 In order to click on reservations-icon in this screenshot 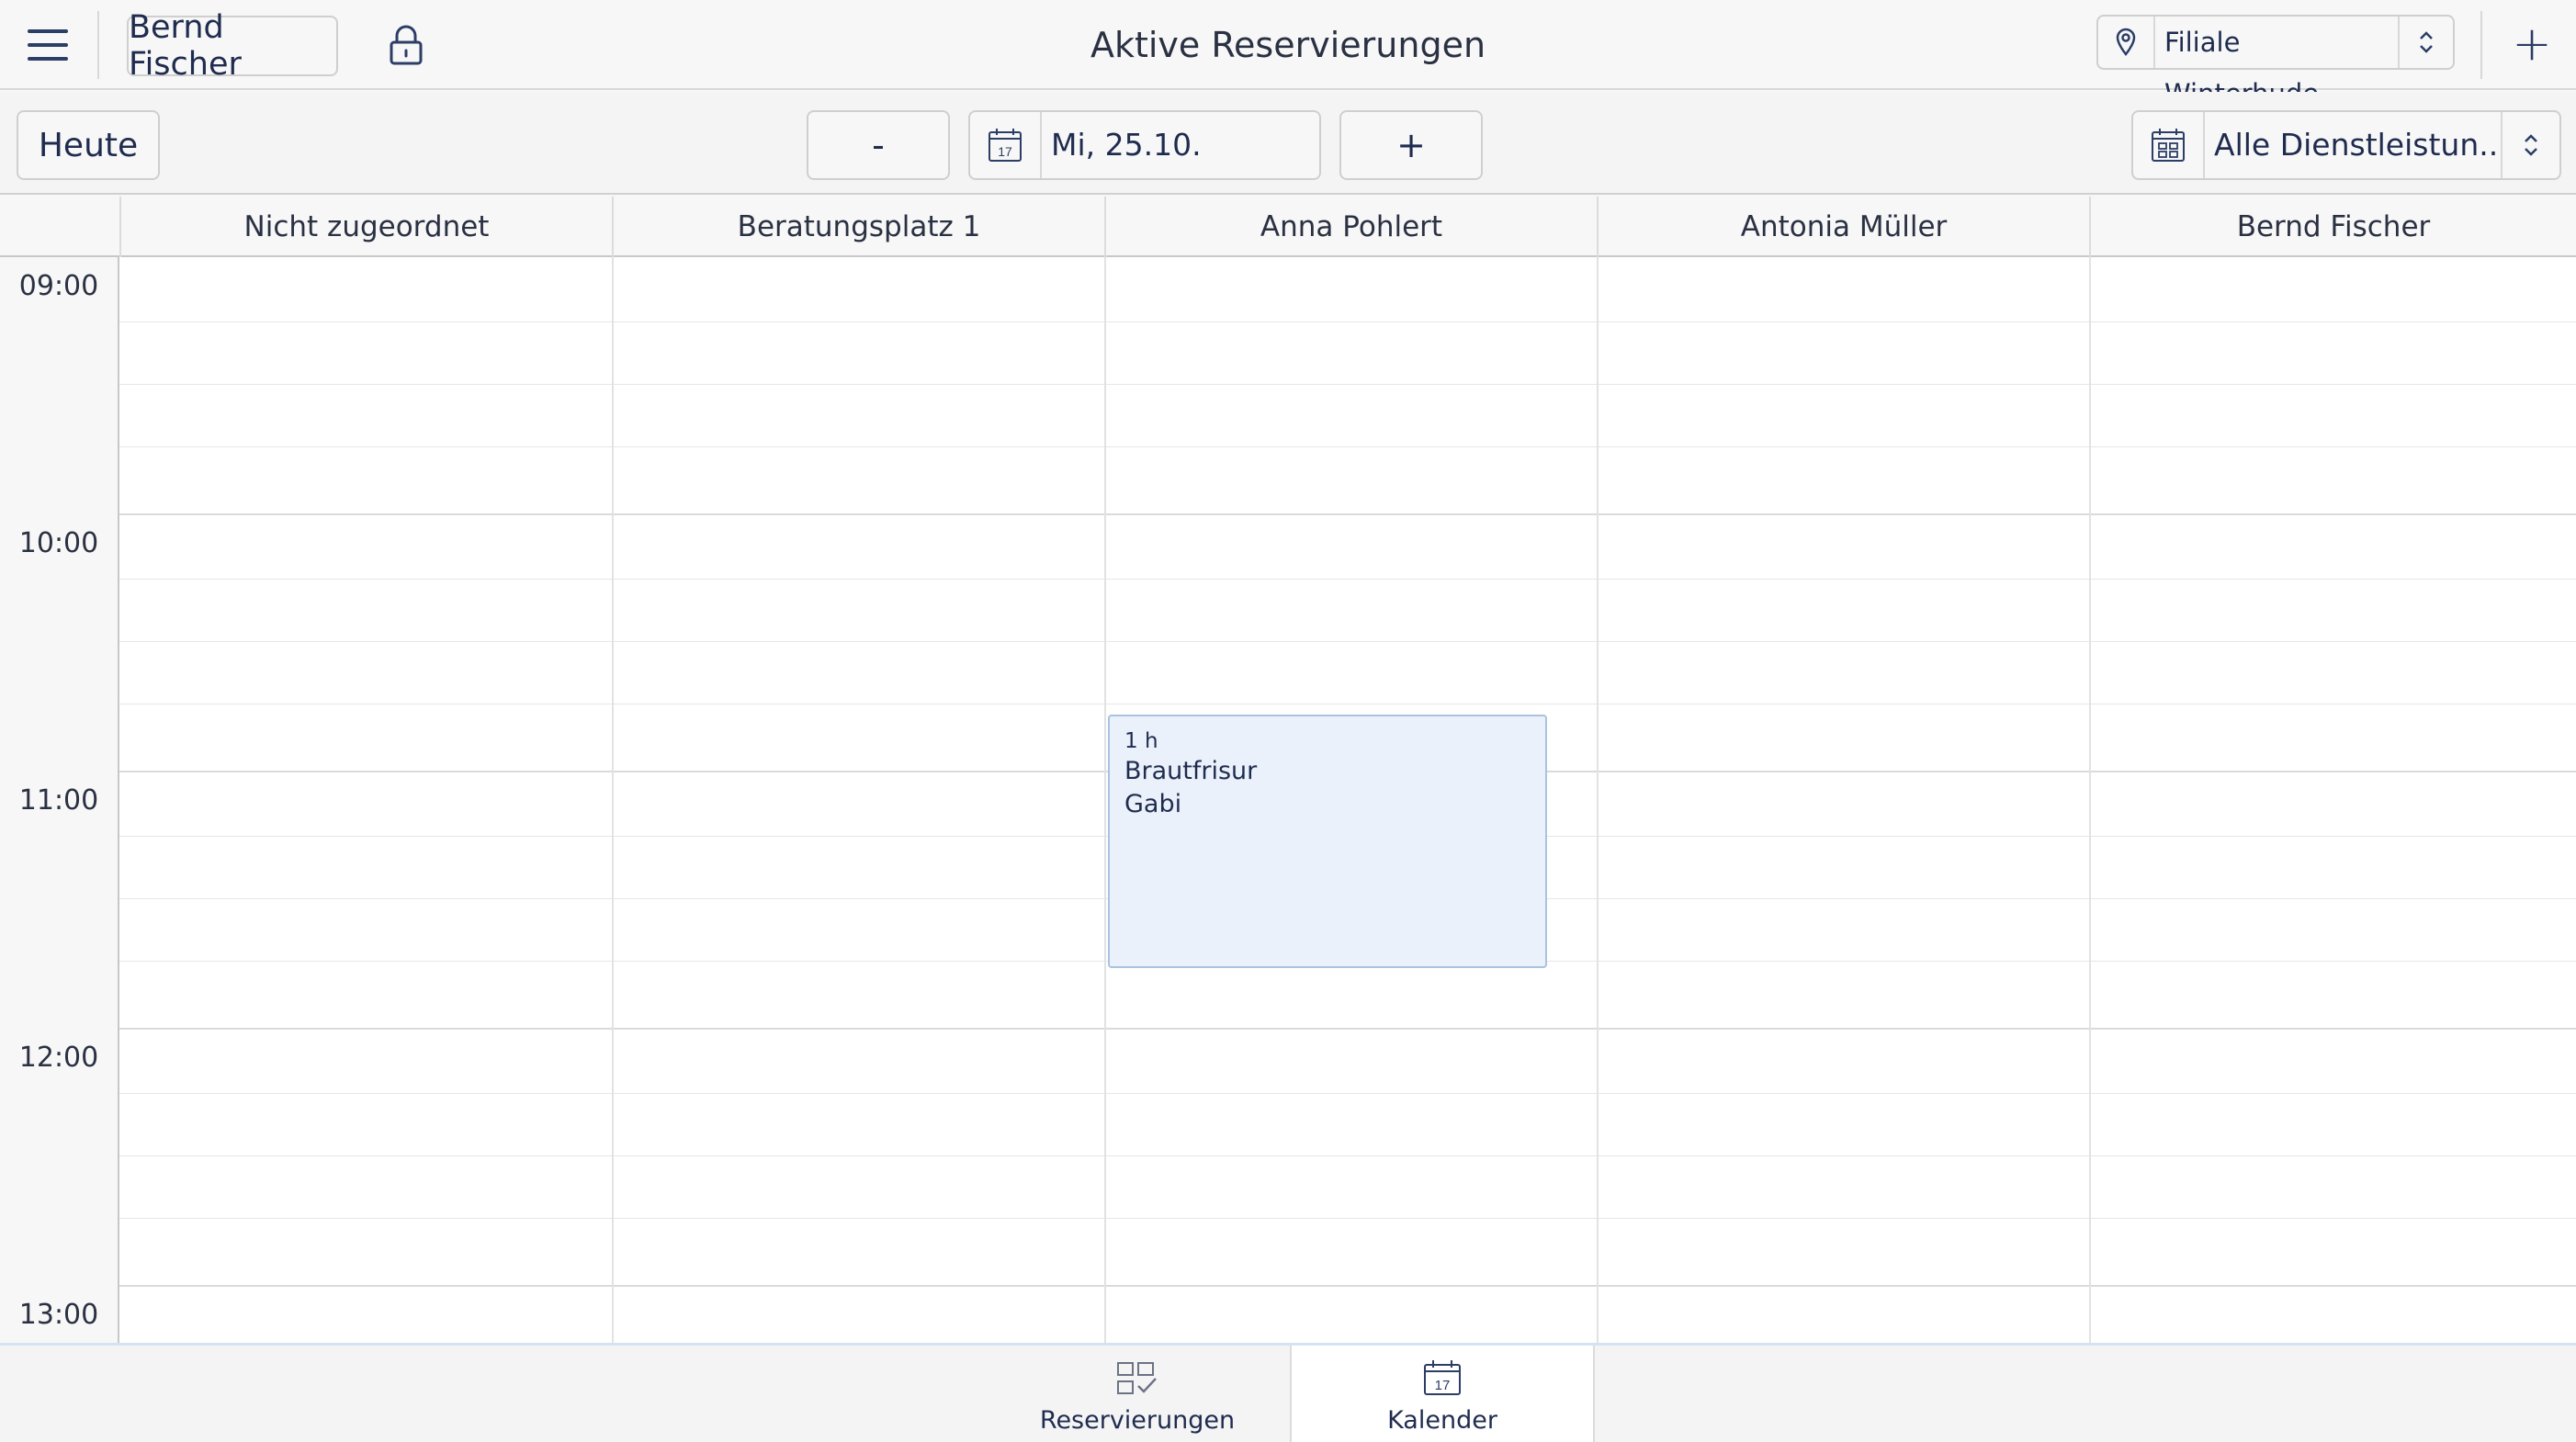, I will do `click(1137, 1378)`.